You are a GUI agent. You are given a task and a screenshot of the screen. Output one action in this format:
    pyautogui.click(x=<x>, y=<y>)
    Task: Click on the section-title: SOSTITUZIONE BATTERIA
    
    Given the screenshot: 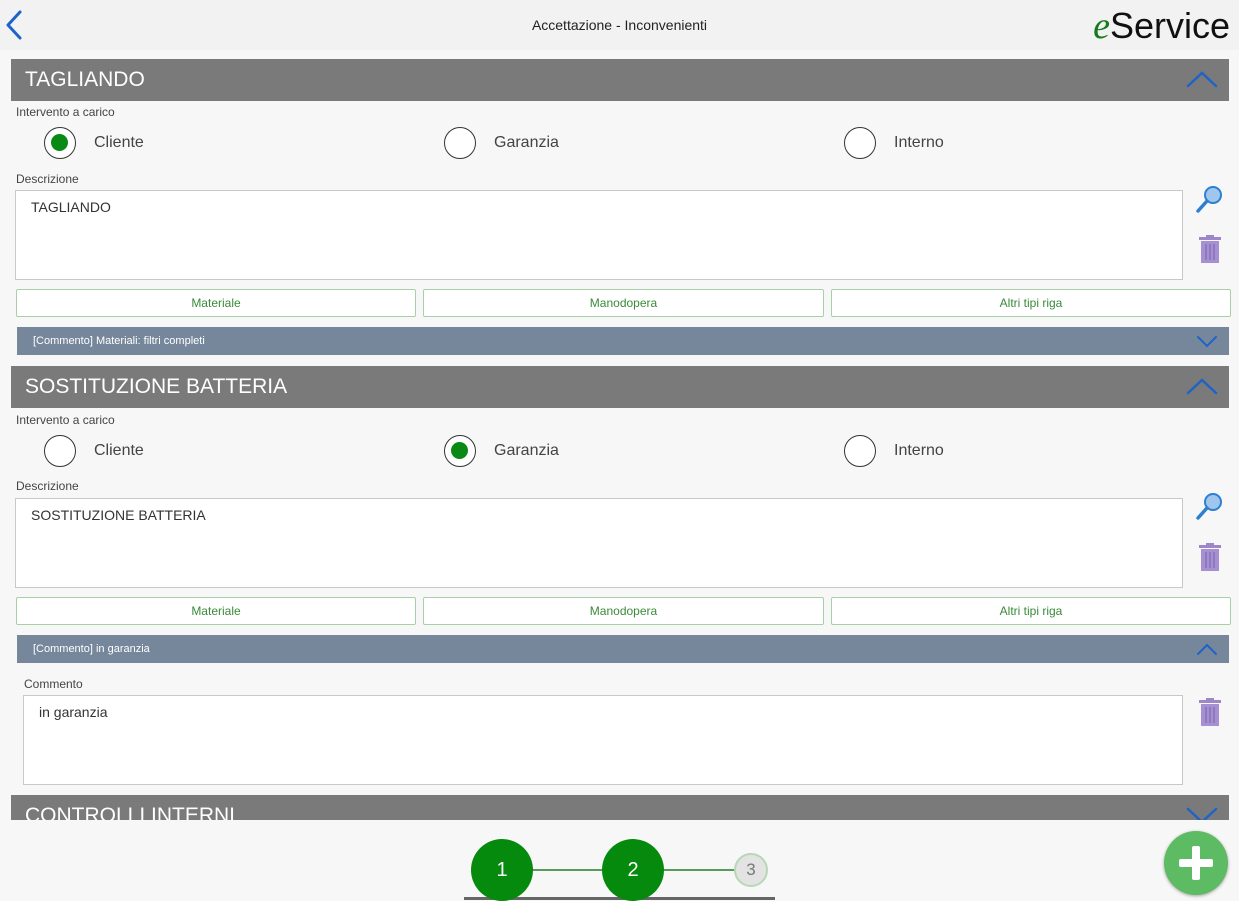 What is the action you would take?
    pyautogui.click(x=156, y=386)
    